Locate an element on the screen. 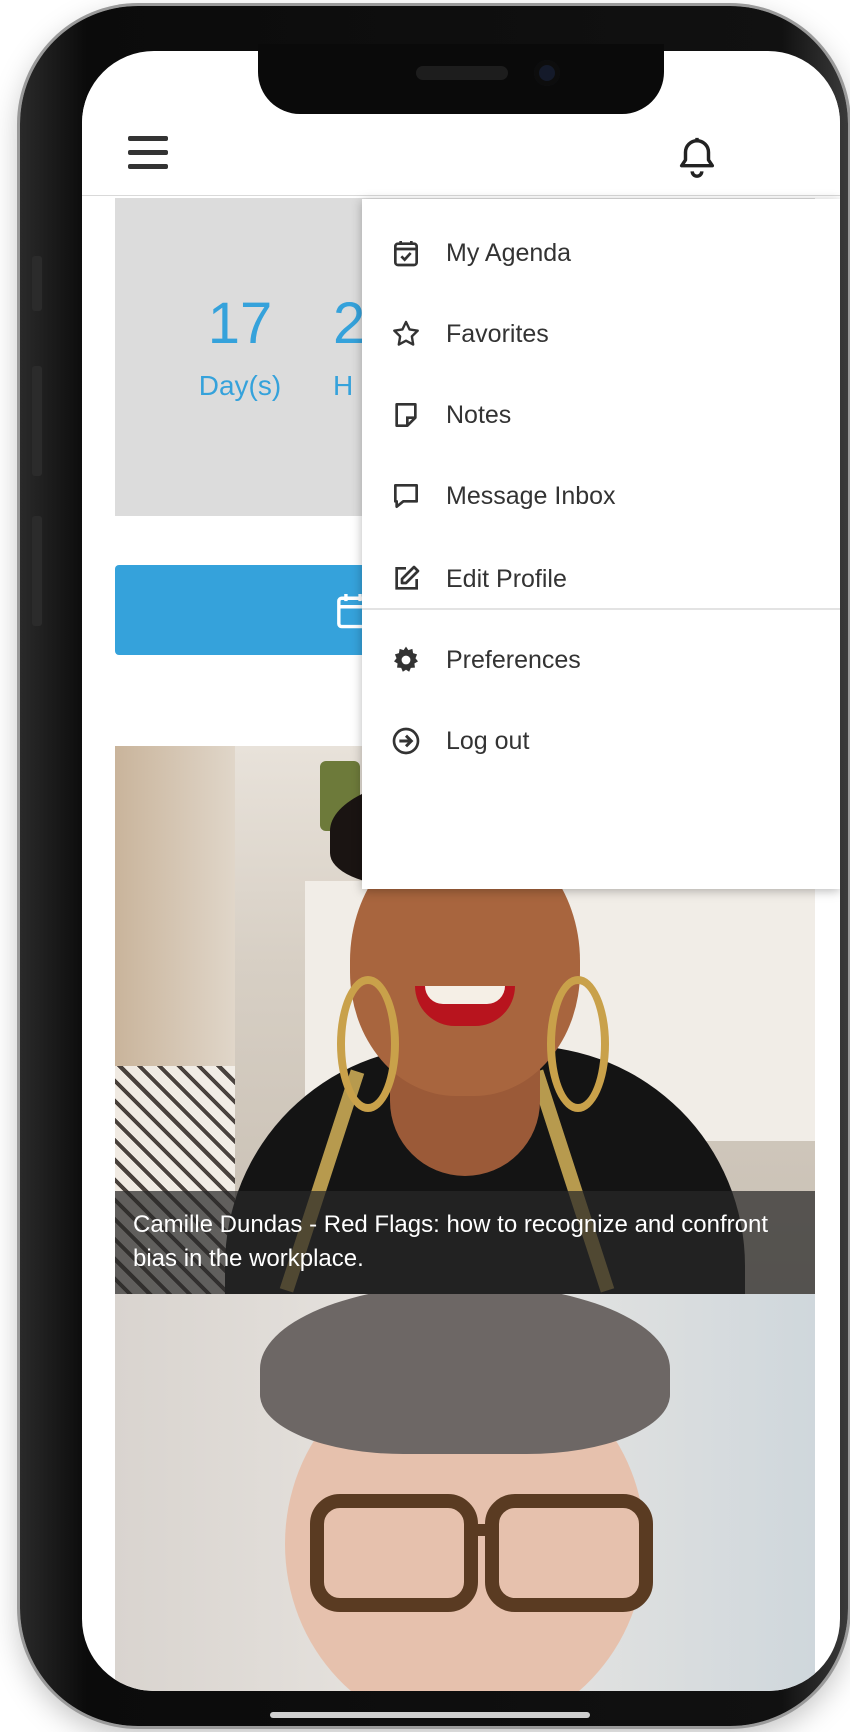 This screenshot has width=850, height=1732. menu-item-label: Favorites is located at coordinates (497, 334).